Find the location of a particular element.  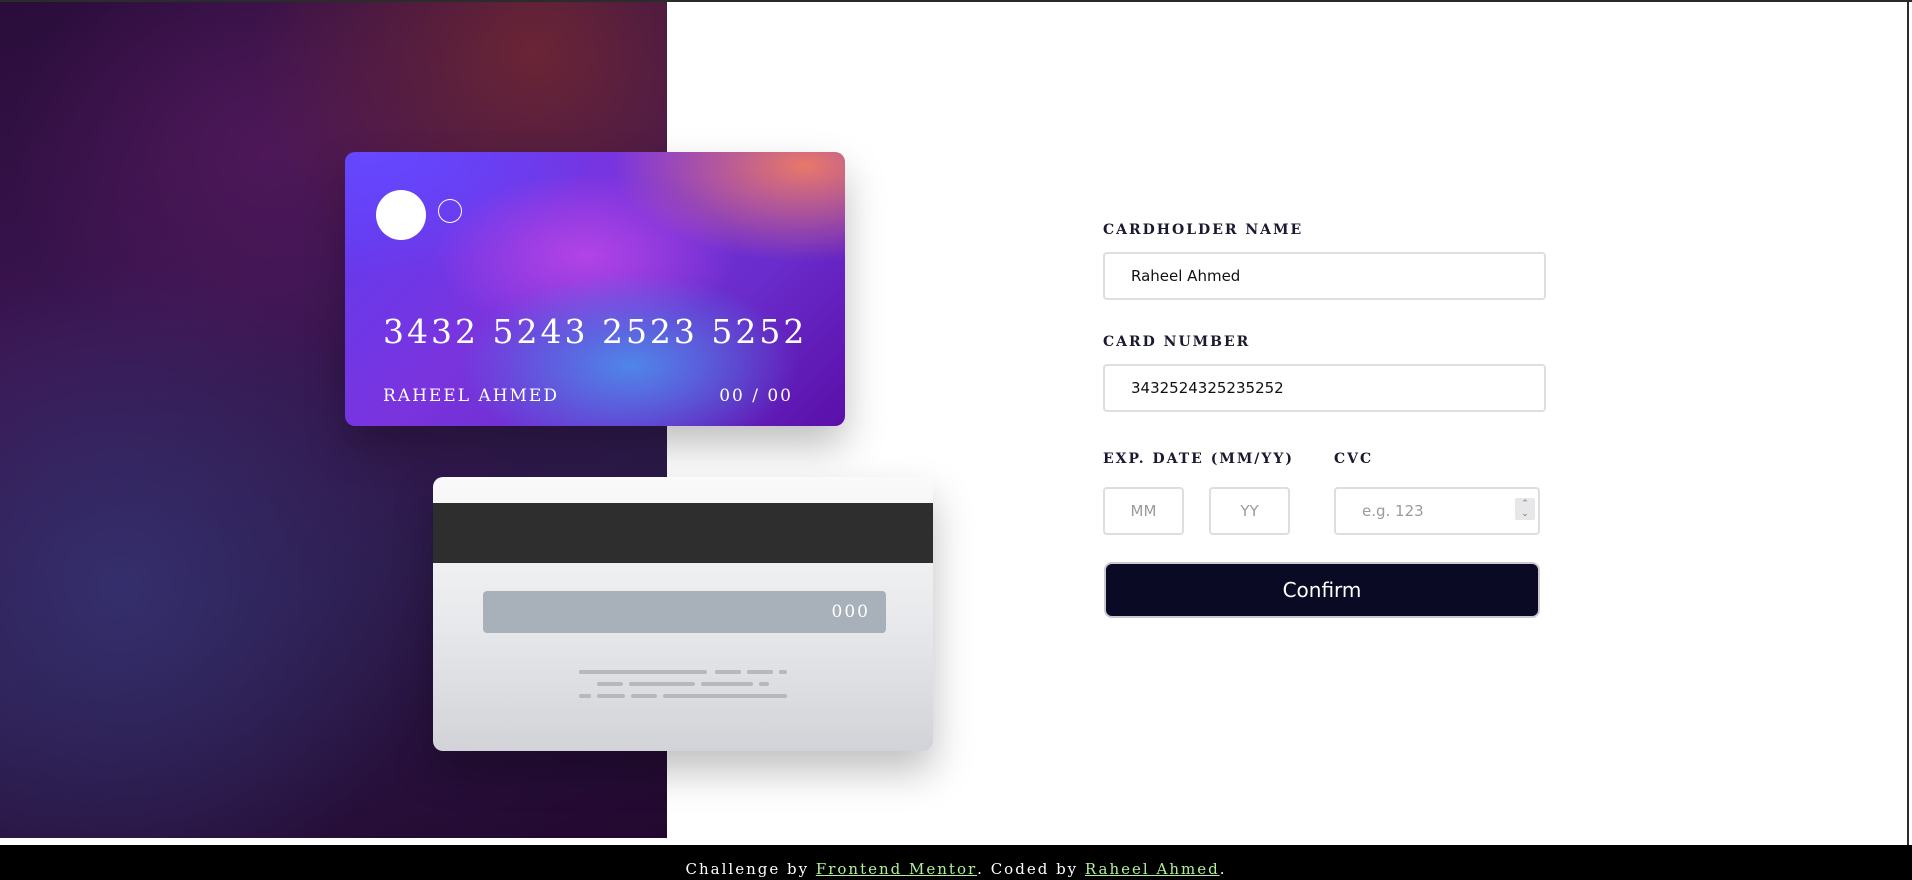

card-number-input is located at coordinates (1324, 388).